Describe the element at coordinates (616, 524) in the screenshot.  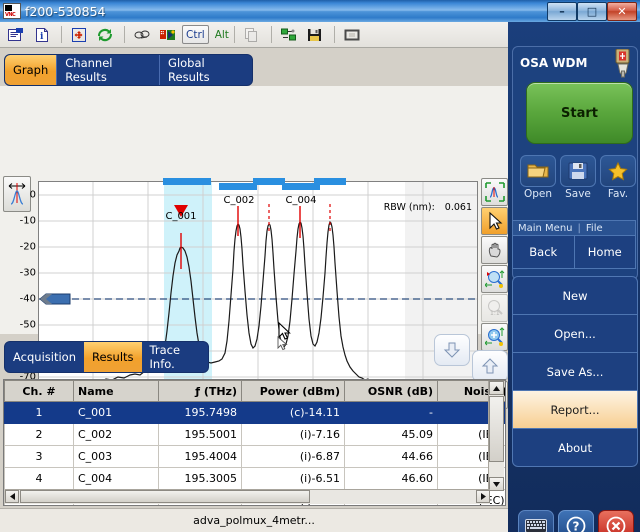
I see `exit-icon` at that location.